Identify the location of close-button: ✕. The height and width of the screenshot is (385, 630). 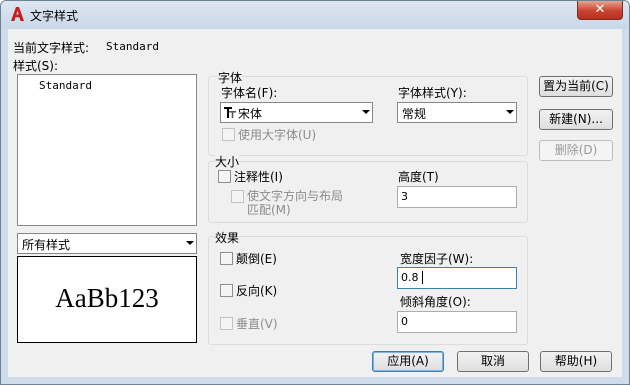
(600, 10).